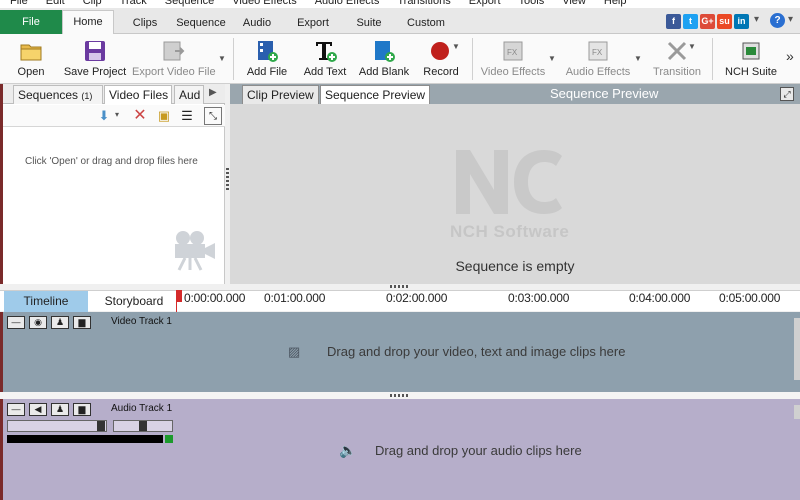 The image size is (800, 500). Describe the element at coordinates (138, 94) in the screenshot. I see `tab-video-files: Video Files` at that location.